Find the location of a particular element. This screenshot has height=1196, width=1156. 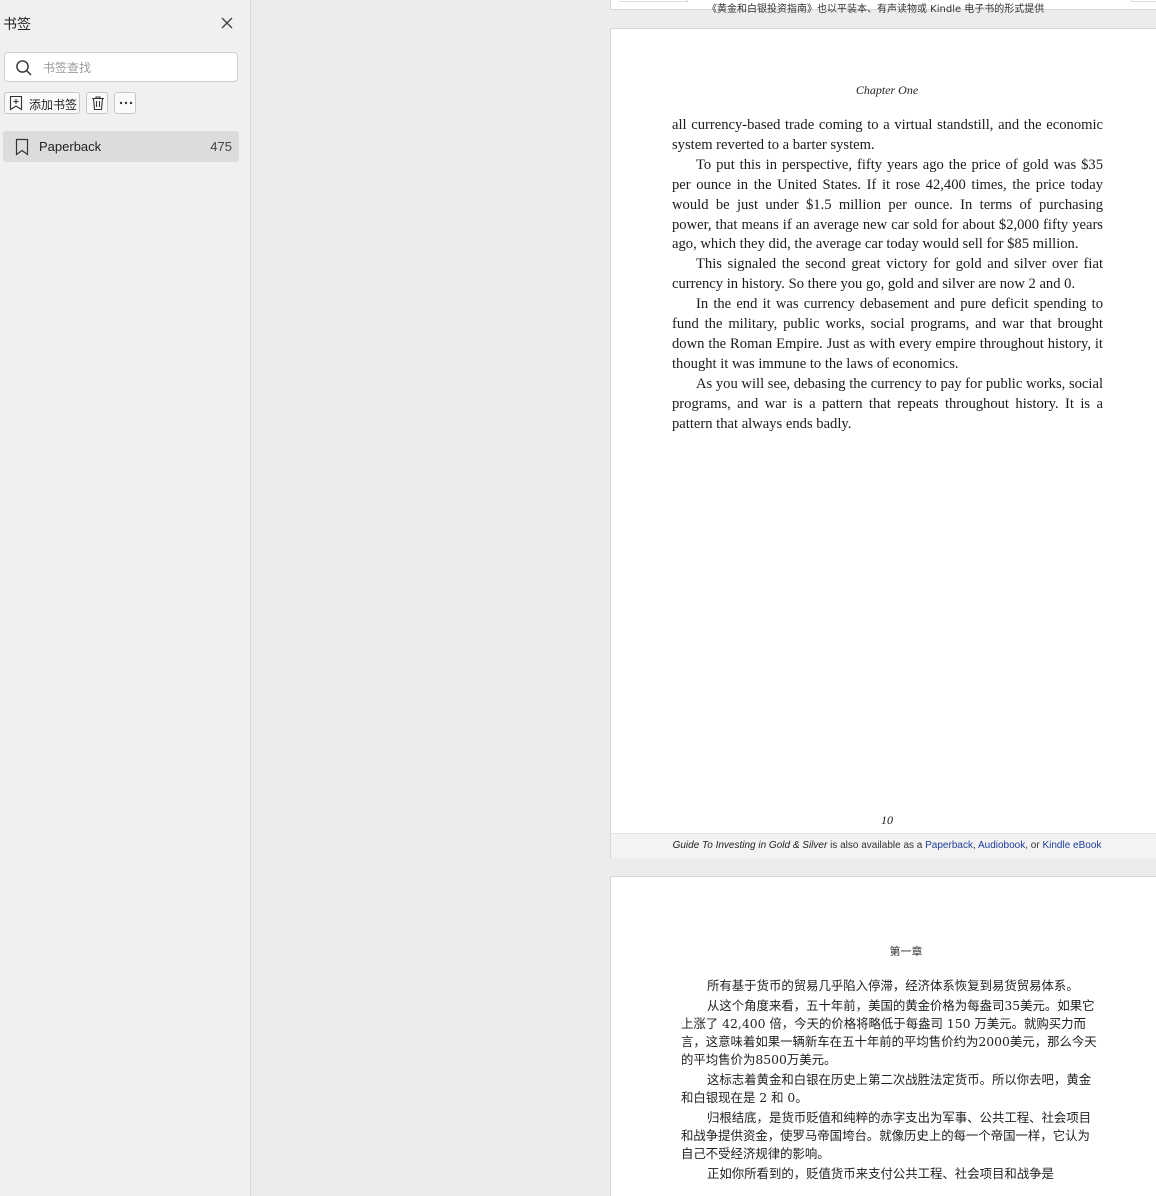

paragraph: 所有基于货币的贸易几乎陷入停滞，经济体系恢复到易货贸易体系。 is located at coordinates (893, 985).